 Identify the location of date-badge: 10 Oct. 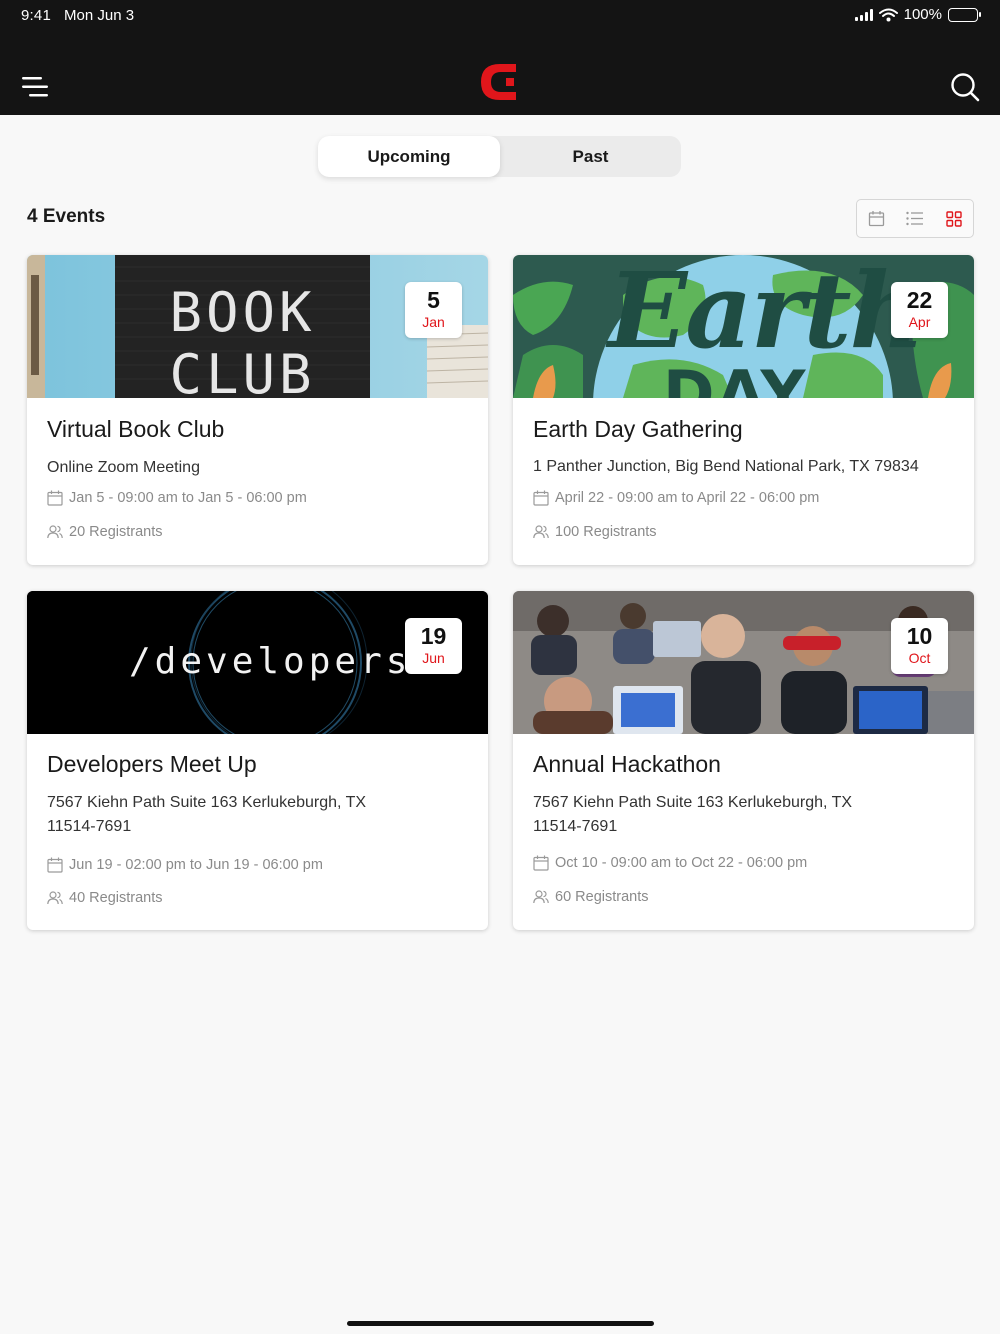
(919, 646).